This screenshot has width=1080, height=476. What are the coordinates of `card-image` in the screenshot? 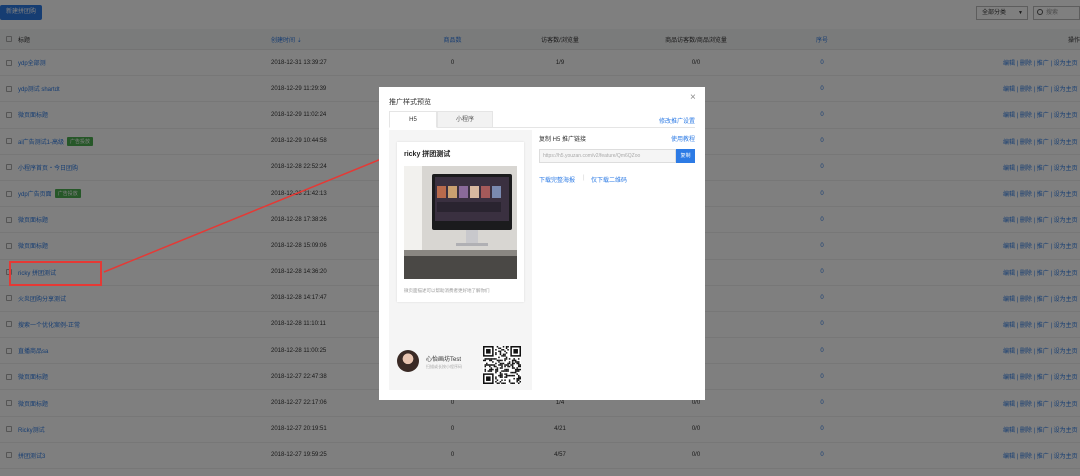 It's located at (460, 222).